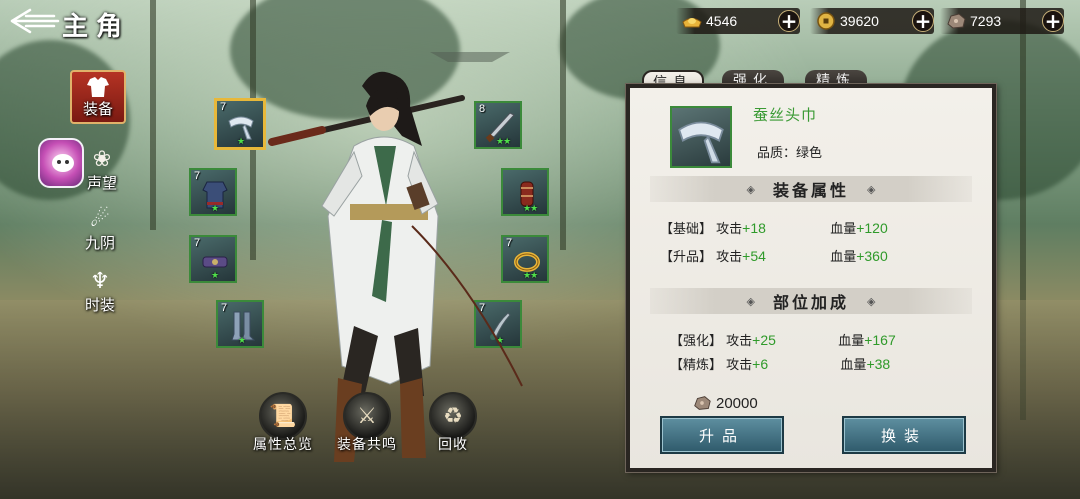 This screenshot has width=1080, height=499. What do you see at coordinates (774, 255) in the screenshot?
I see `stat-row-upgrade: 【升品】 攻击+54 血量+360` at bounding box center [774, 255].